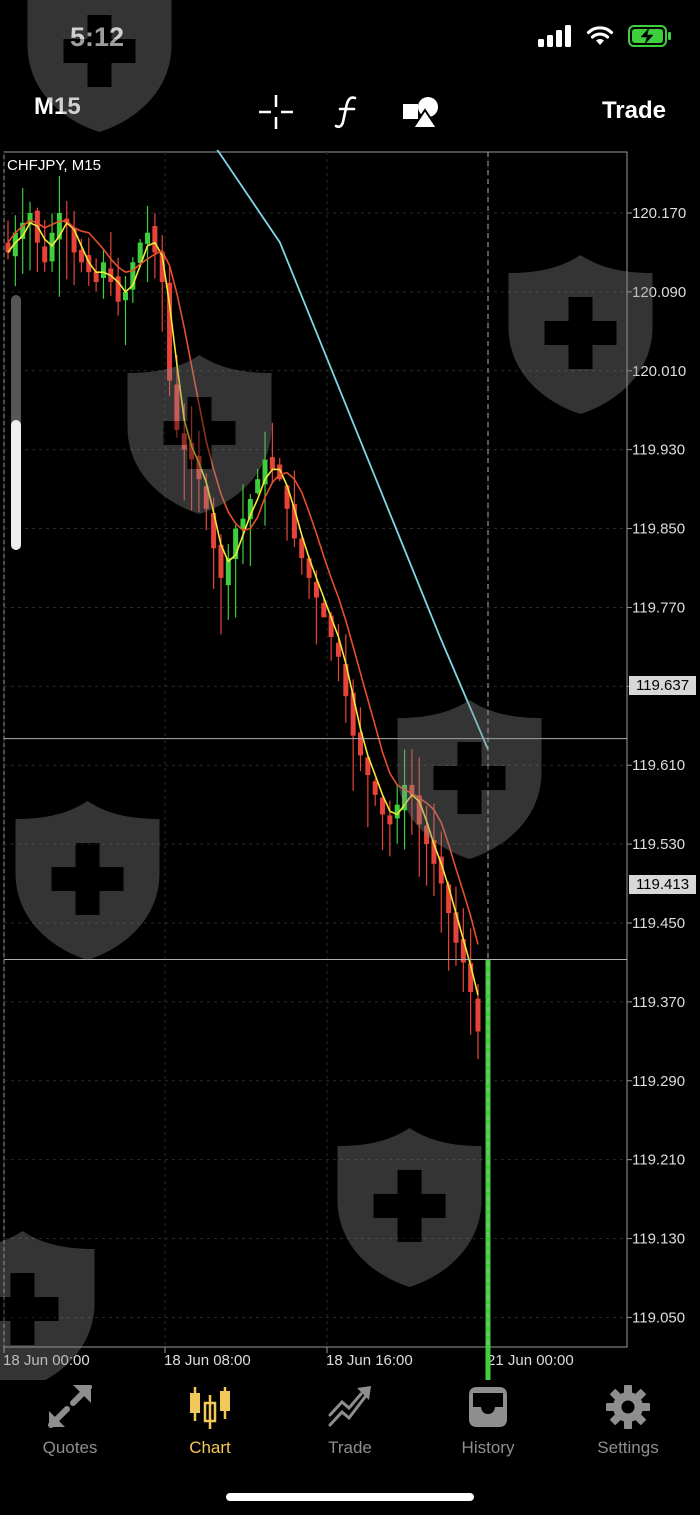 The height and width of the screenshot is (1515, 700). What do you see at coordinates (662, 685) in the screenshot?
I see `crosshair-price-tag: 119.637` at bounding box center [662, 685].